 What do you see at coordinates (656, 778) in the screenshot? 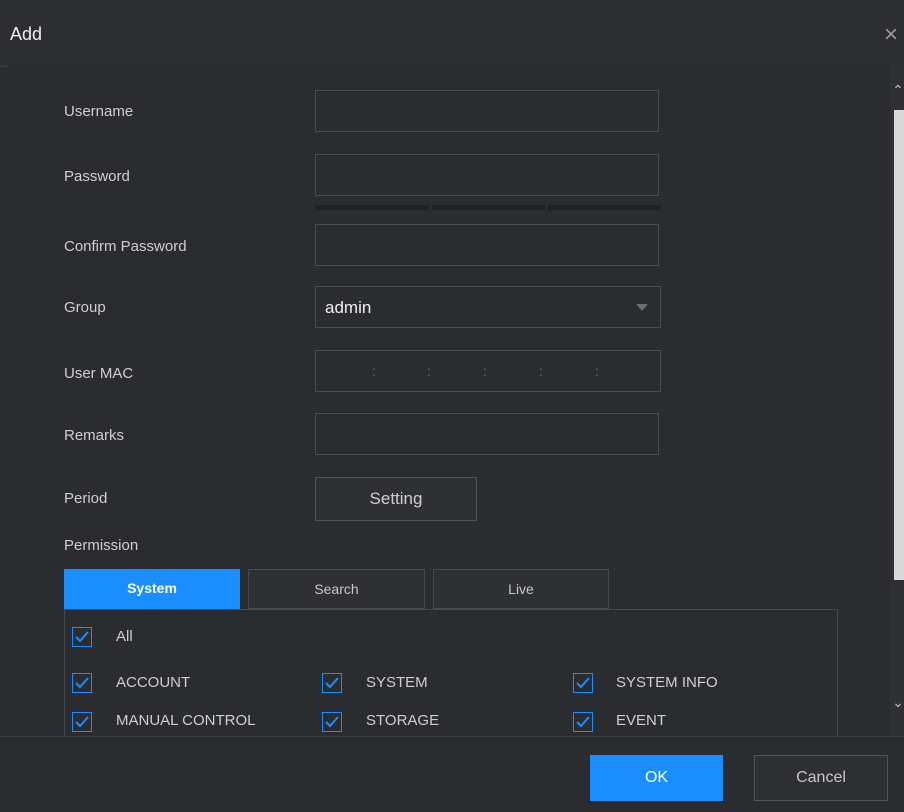
I see `ok-button: OK` at bounding box center [656, 778].